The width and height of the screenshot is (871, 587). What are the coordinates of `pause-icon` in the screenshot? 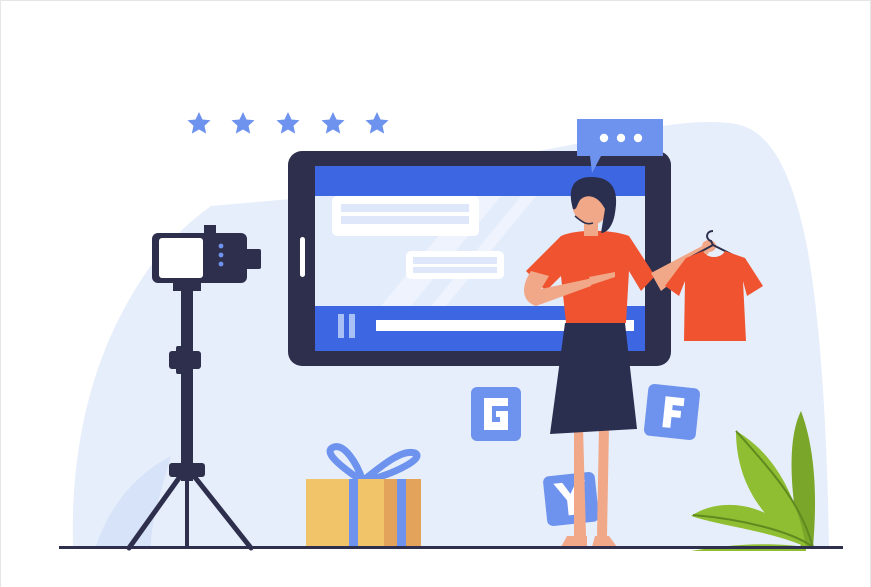 It's located at (341, 326).